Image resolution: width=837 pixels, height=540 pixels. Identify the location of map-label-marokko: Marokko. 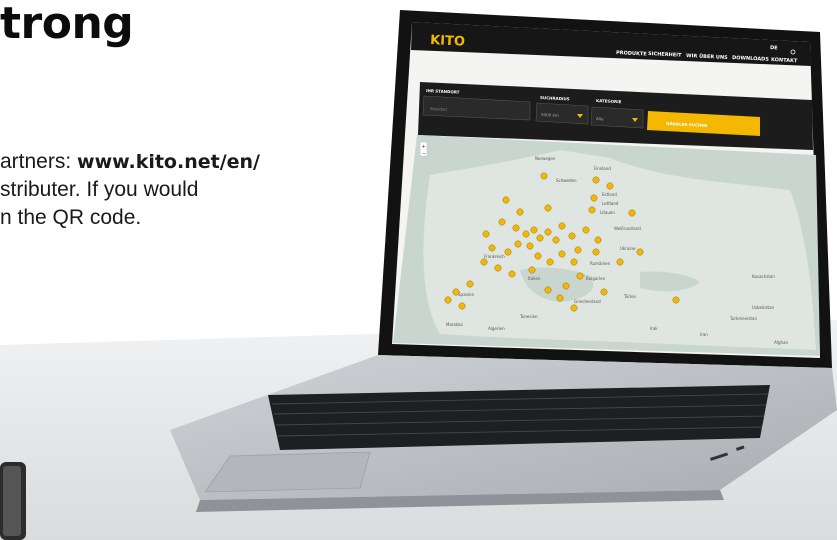
(454, 324).